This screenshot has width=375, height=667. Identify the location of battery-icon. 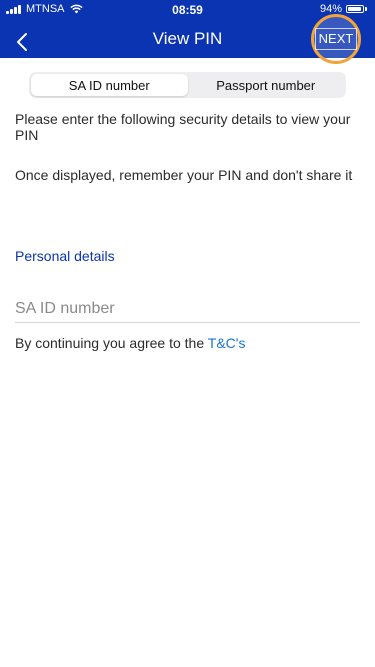
(357, 9).